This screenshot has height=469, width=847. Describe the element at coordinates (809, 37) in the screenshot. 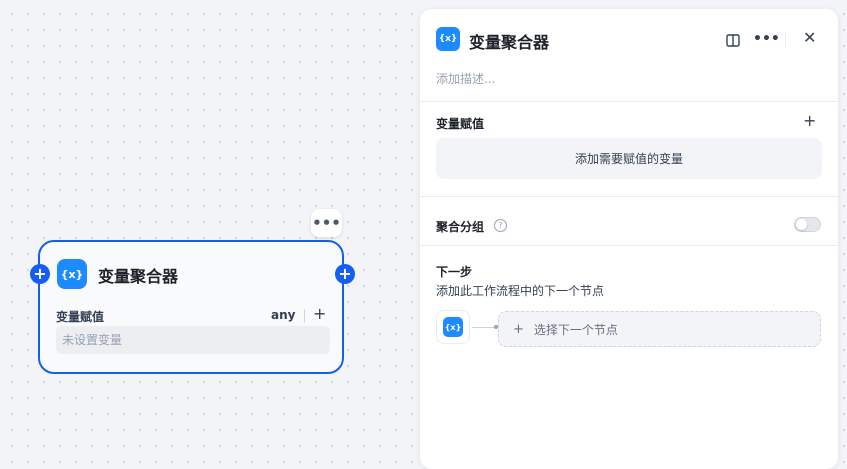

I see `close-icon: ✕` at that location.